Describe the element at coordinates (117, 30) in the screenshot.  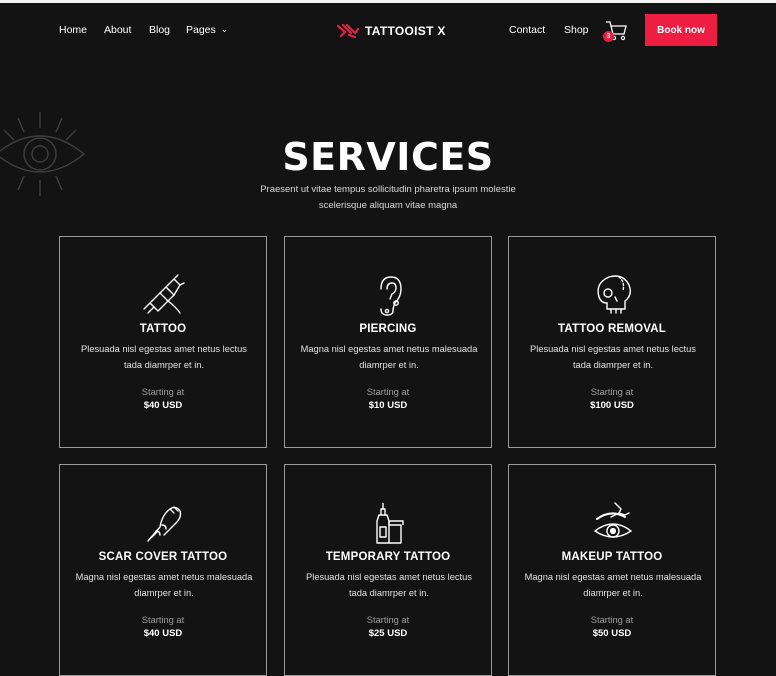
I see `nav-about-link: About` at that location.